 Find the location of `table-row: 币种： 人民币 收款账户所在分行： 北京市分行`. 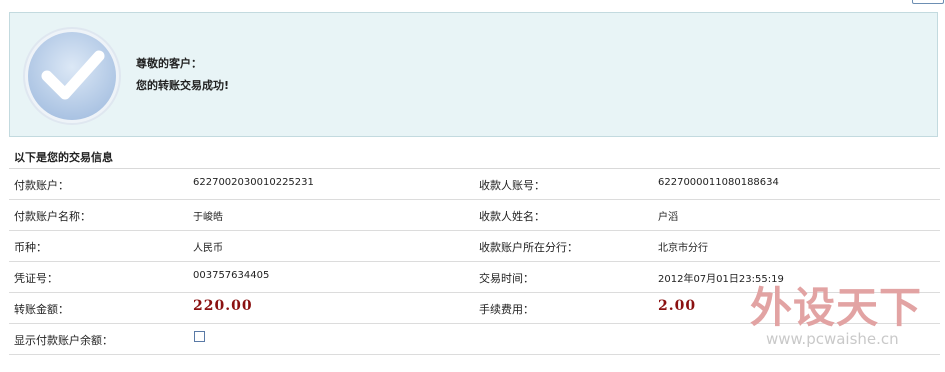

table-row: 币种： 人民币 收款账户所在分行： 北京市分行 is located at coordinates (474, 246).